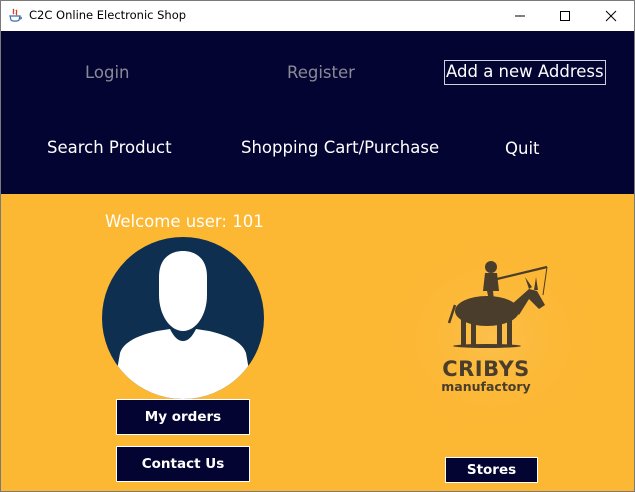 The width and height of the screenshot is (635, 492). I want to click on stores-button: Stores, so click(491, 470).